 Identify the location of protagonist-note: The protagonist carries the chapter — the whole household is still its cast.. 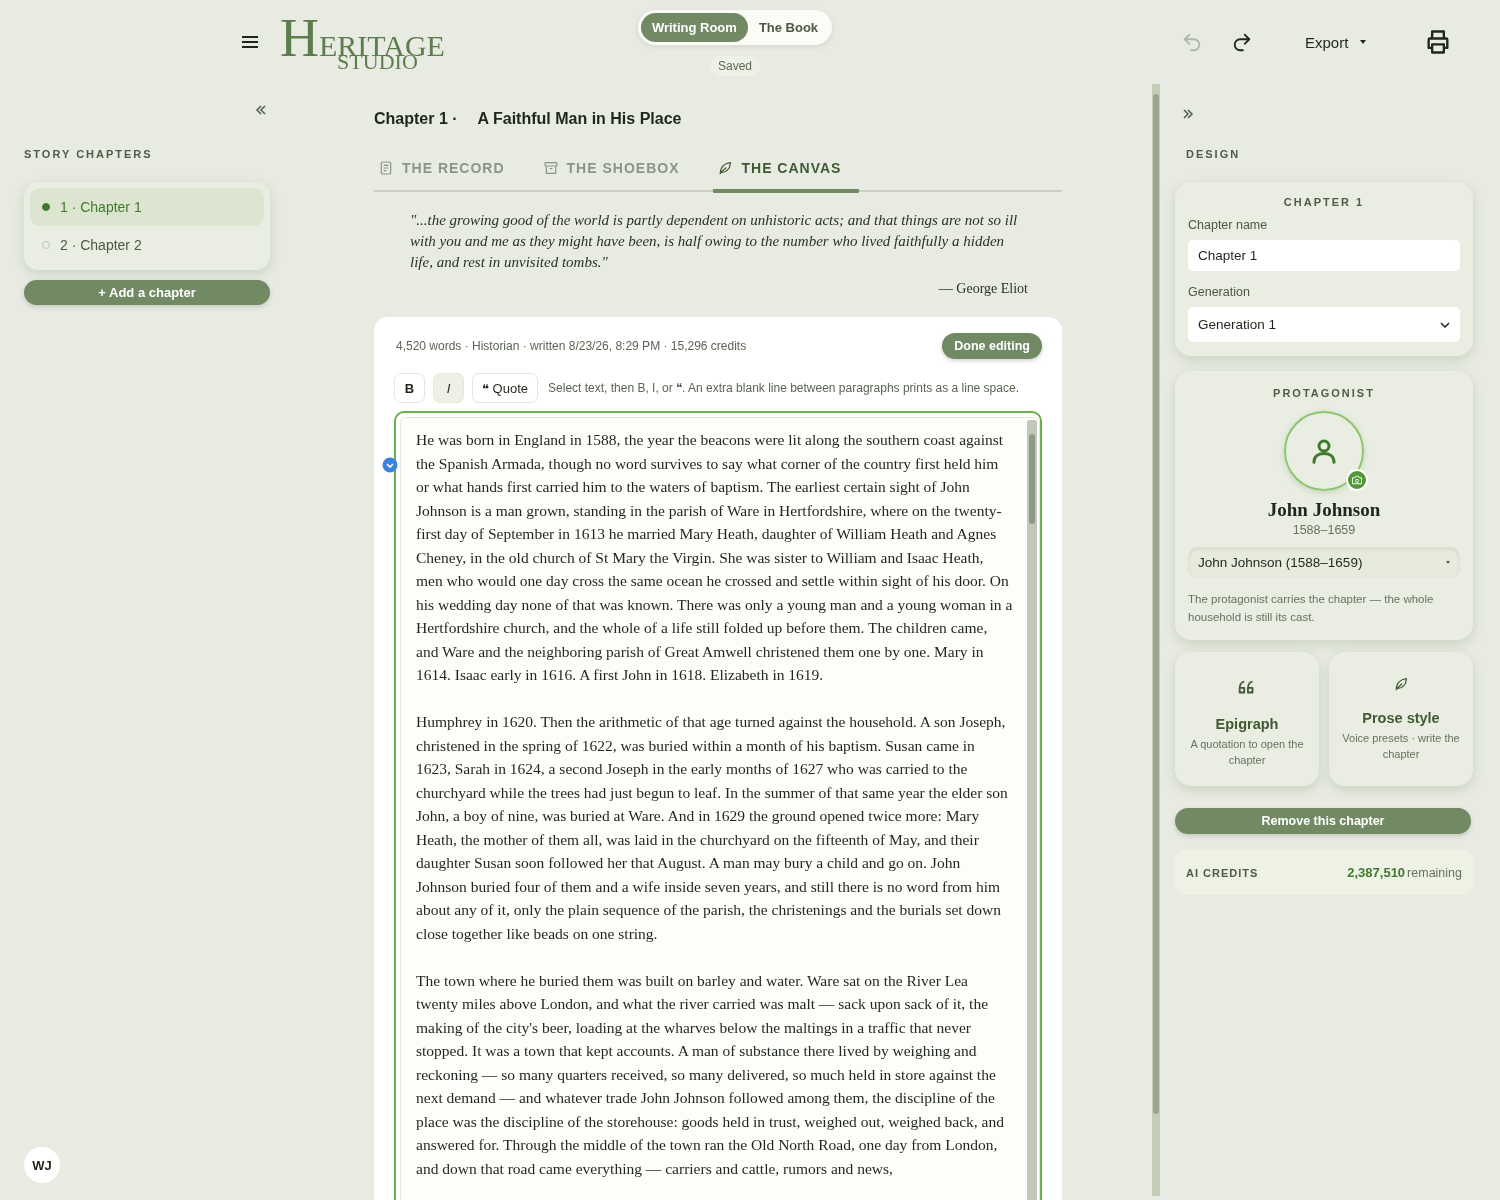
(1311, 608).